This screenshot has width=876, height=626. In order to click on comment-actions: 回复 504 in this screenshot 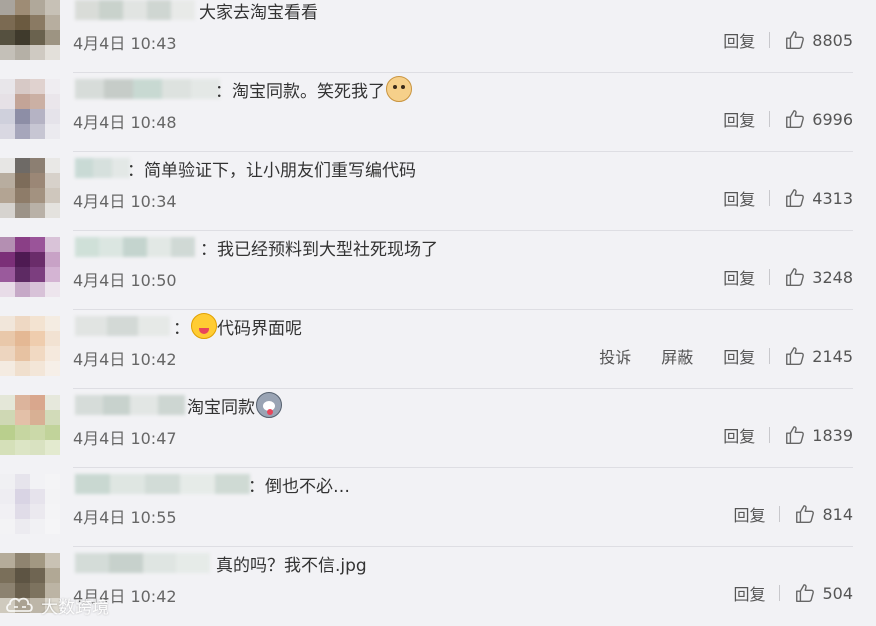, I will do `click(778, 593)`.